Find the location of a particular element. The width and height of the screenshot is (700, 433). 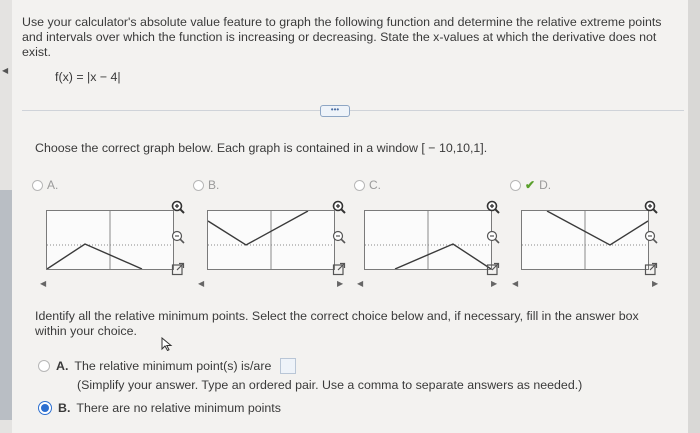

radio-c is located at coordinates (359, 185).